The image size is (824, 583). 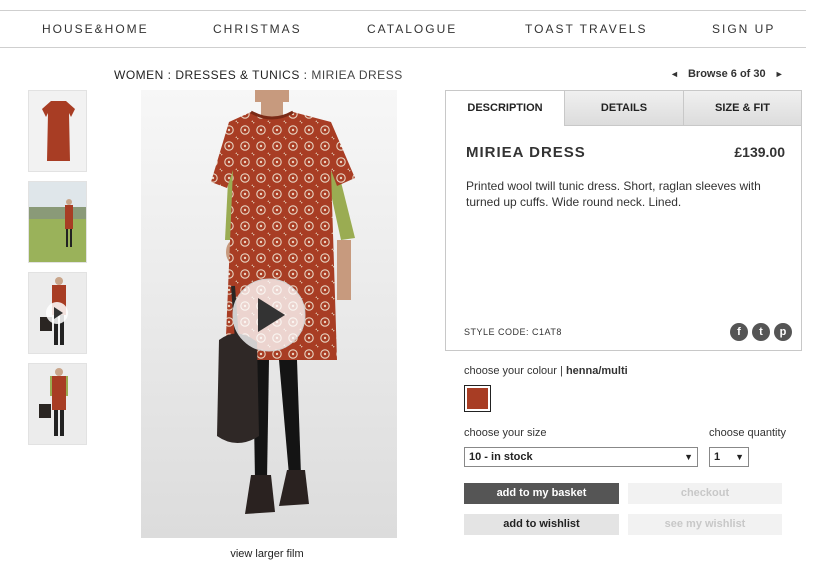 I want to click on add-to-wishlist-button: add to wishlist, so click(x=541, y=524).